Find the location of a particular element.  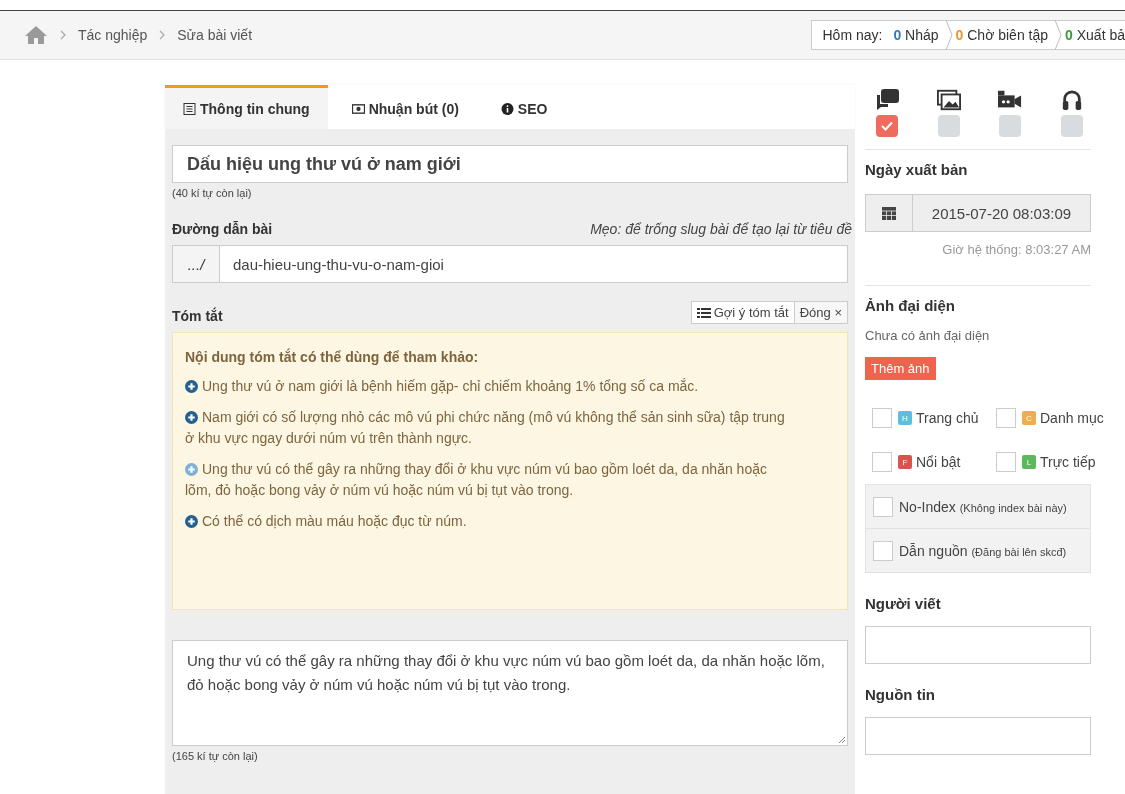

status-count-link: 0 Xuất bả is located at coordinates (1093, 35).